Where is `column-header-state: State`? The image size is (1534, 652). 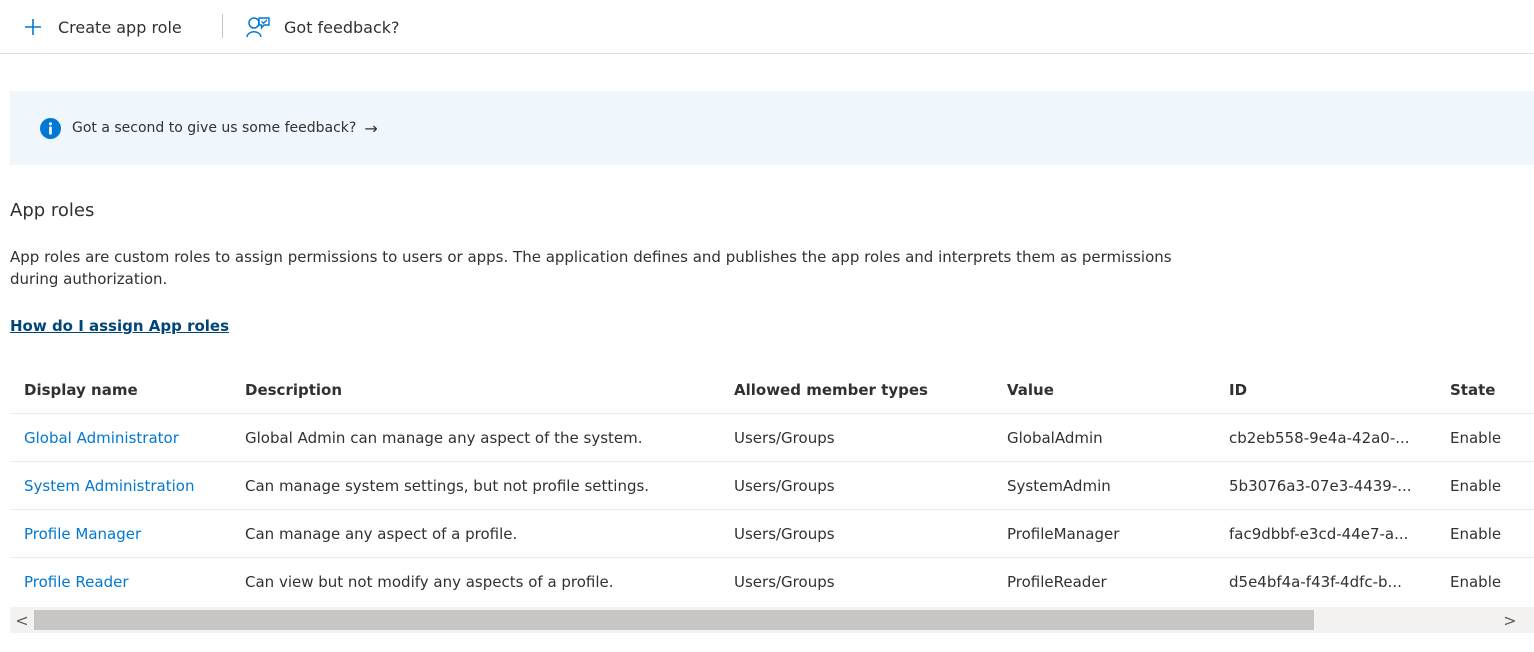 column-header-state: State is located at coordinates (1472, 390).